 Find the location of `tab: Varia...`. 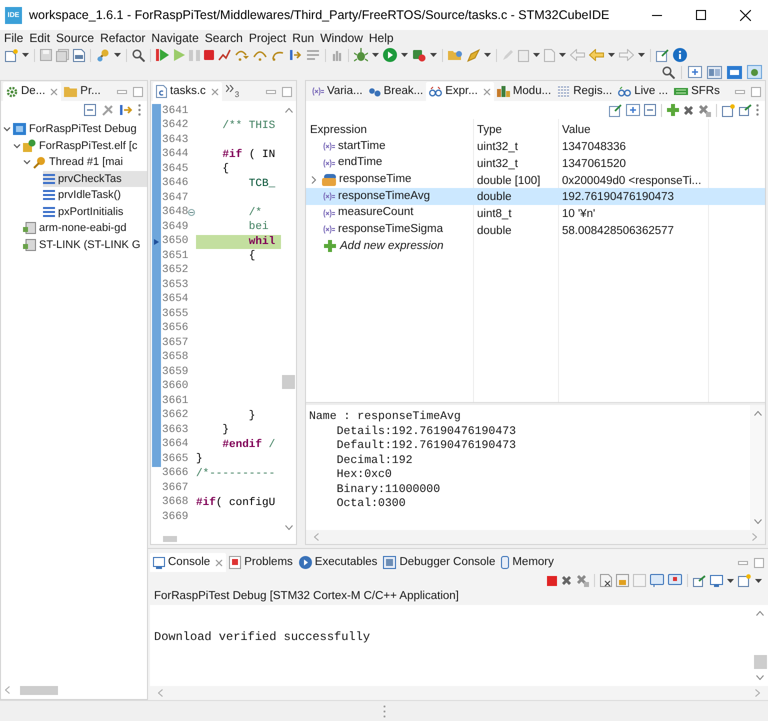

tab: Varia... is located at coordinates (337, 91).